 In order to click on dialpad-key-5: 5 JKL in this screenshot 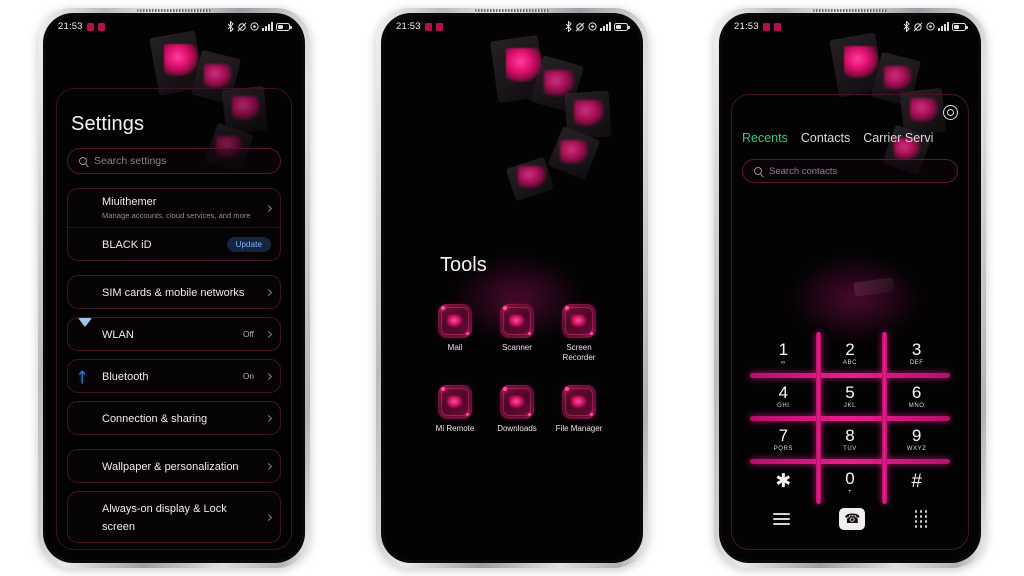, I will do `click(850, 396)`.